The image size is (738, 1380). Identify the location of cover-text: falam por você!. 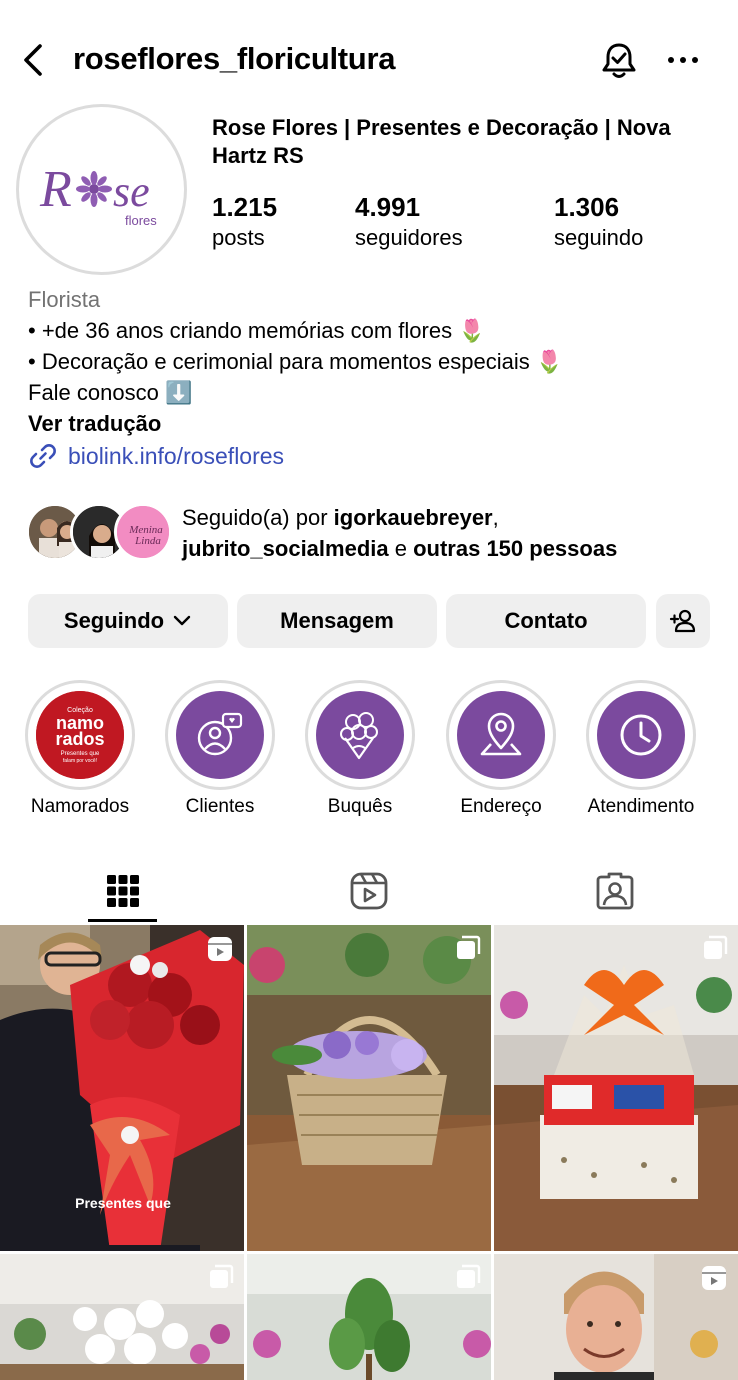
(80, 761).